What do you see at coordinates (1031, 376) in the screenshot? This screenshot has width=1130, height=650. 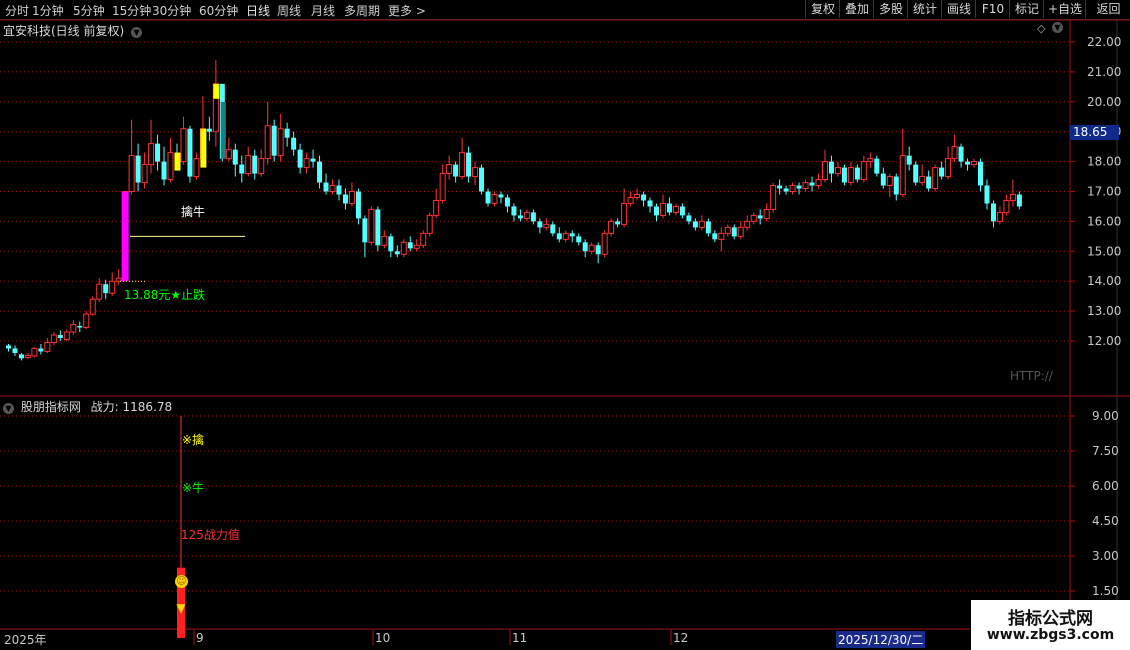 I see `http-watermark: HTTP://` at bounding box center [1031, 376].